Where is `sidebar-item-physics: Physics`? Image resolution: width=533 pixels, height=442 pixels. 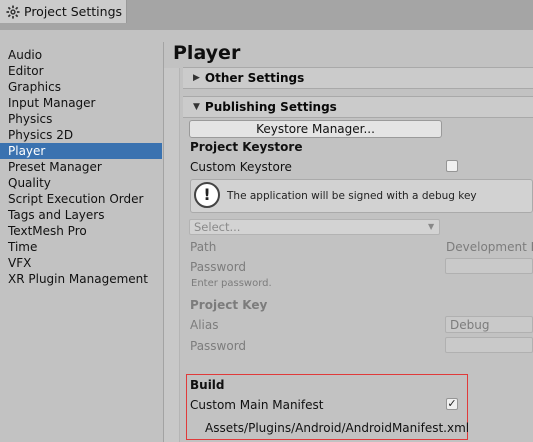
sidebar-item-physics: Physics is located at coordinates (81, 119).